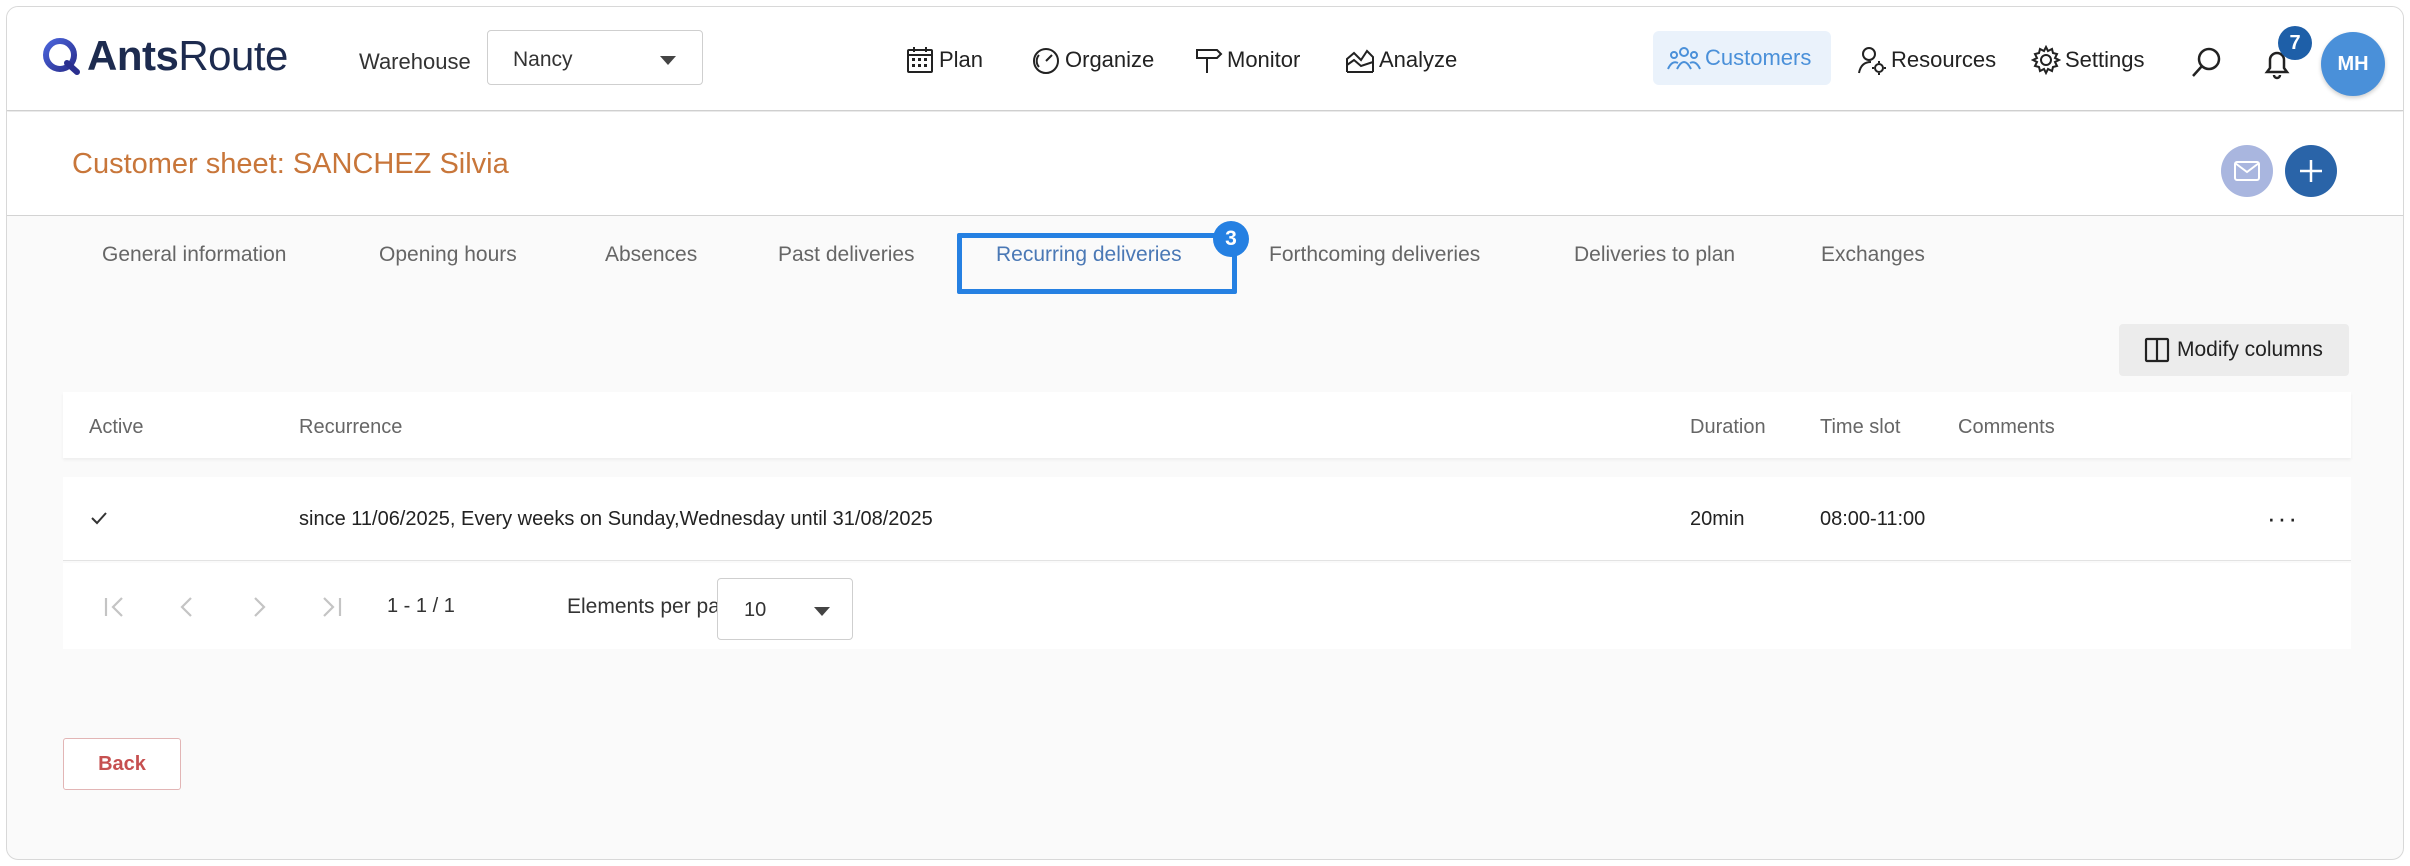 This screenshot has width=2410, height=866. I want to click on nav-plan: Plan, so click(944, 60).